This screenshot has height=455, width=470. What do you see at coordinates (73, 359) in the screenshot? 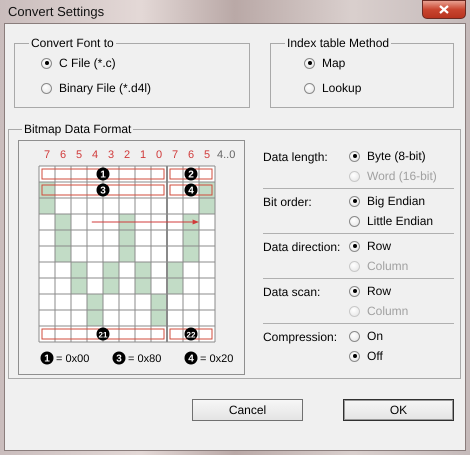
I see `legend-value: = 0x00` at bounding box center [73, 359].